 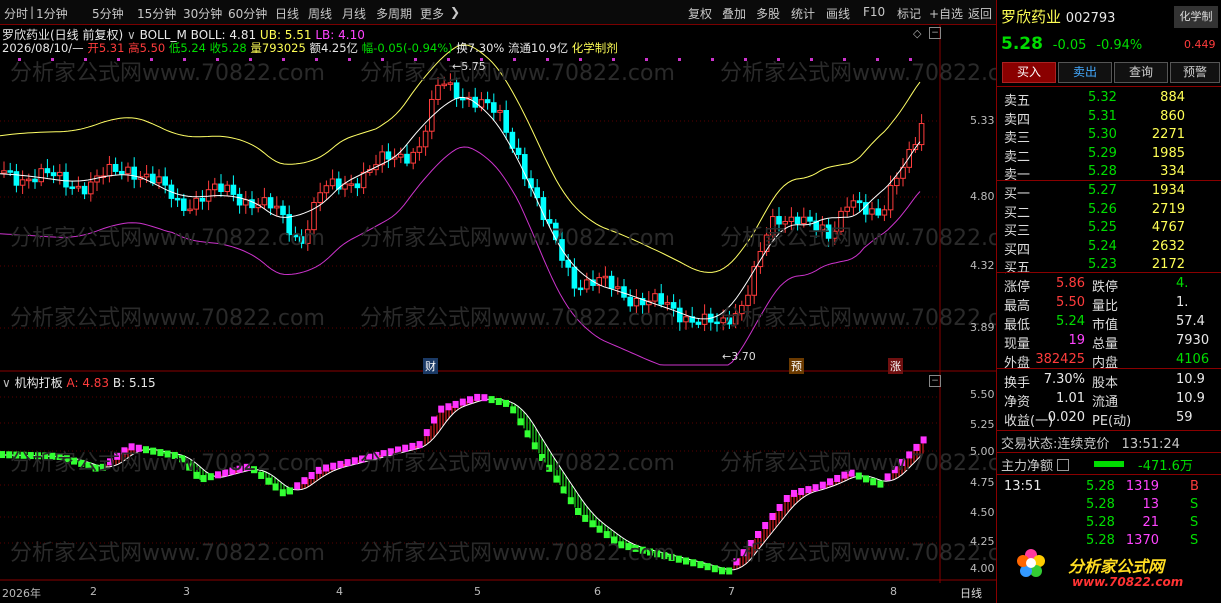 I want to click on stat-row: 现量 19 总量 7930, so click(x=1110, y=342).